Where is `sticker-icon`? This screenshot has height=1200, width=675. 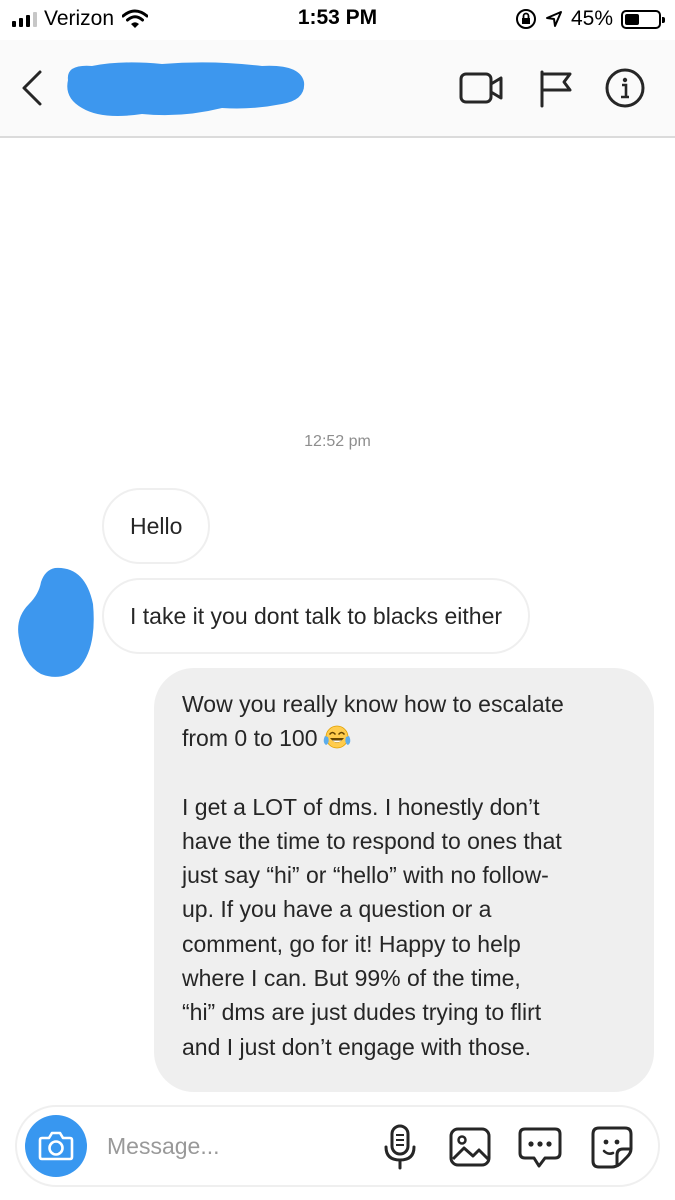 sticker-icon is located at coordinates (612, 1147).